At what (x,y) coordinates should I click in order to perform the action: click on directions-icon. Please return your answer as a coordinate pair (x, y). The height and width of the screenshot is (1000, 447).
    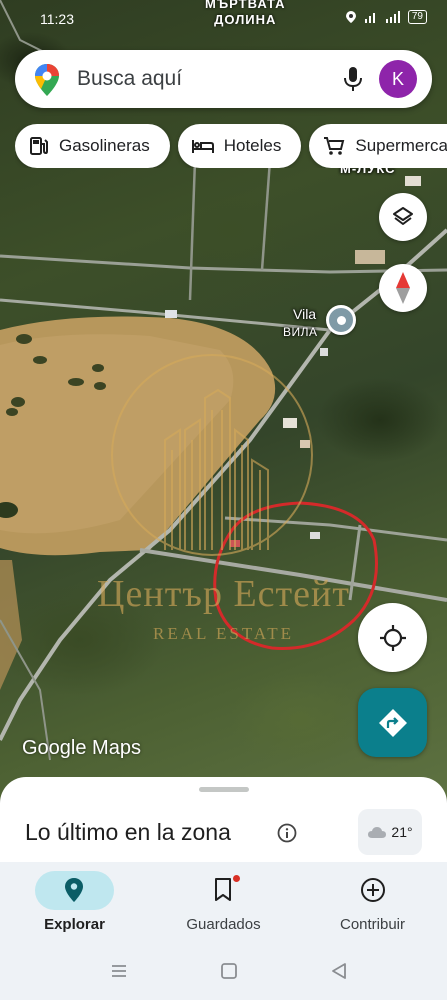
    Looking at the image, I should click on (392, 722).